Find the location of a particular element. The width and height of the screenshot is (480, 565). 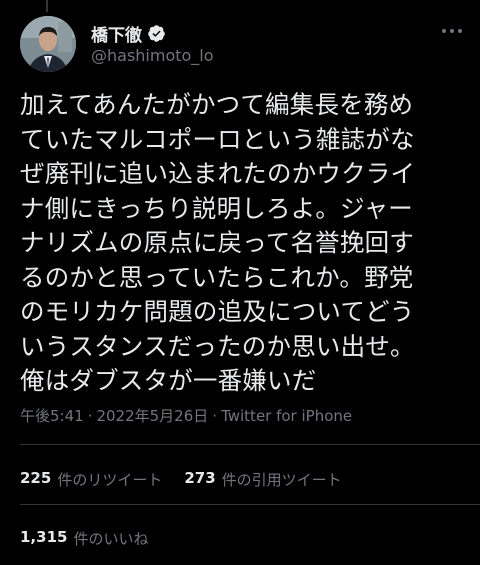

likes-label: 件のいいね is located at coordinates (111, 539).